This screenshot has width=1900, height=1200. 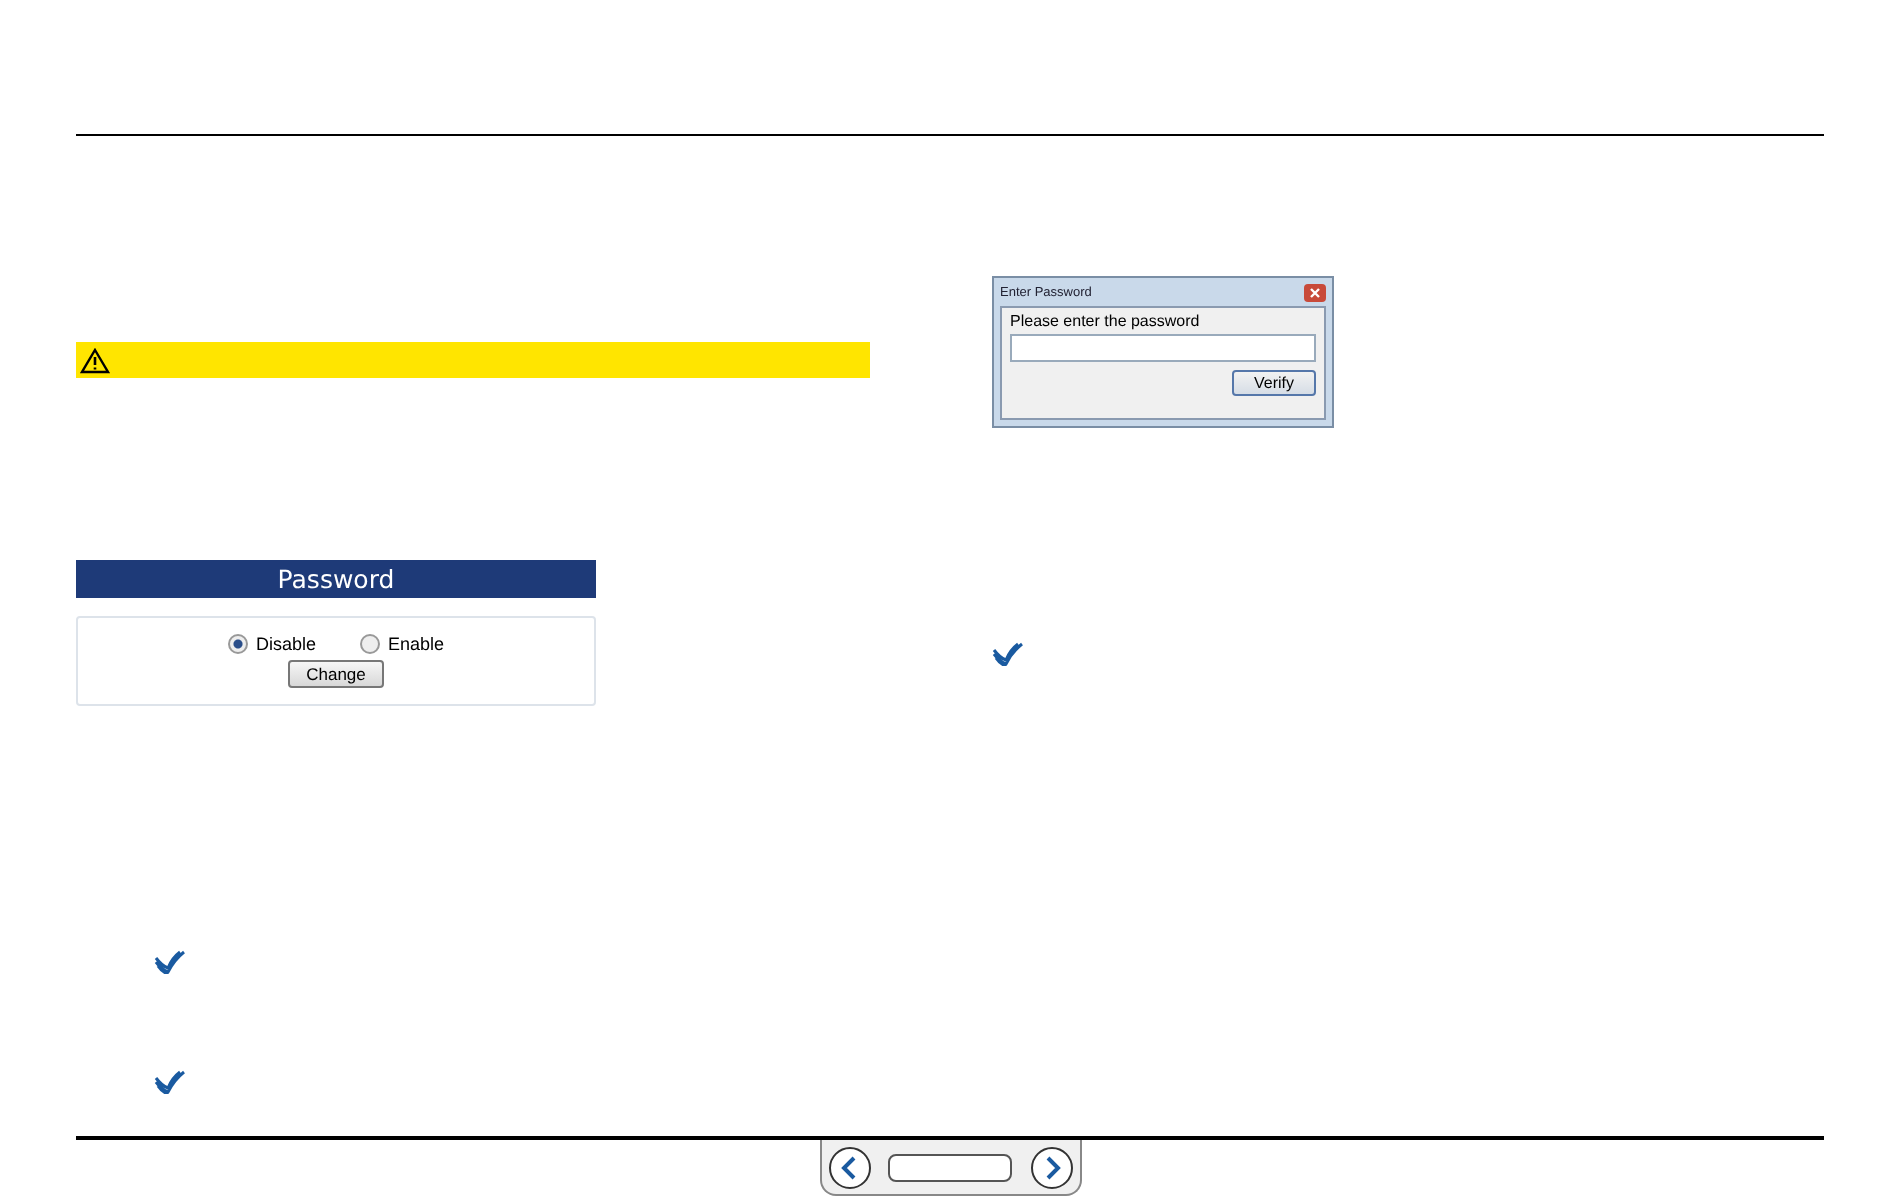 What do you see at coordinates (1106, 321) in the screenshot?
I see `dialog-prompt: Please enter the password` at bounding box center [1106, 321].